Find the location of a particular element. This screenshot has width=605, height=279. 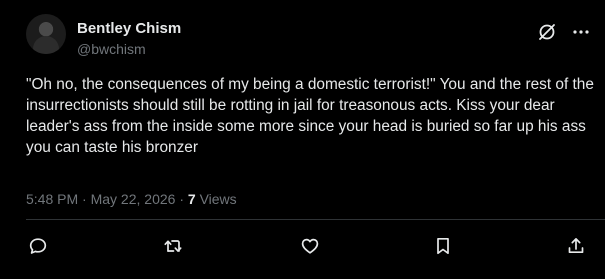

retweet-icon is located at coordinates (173, 246).